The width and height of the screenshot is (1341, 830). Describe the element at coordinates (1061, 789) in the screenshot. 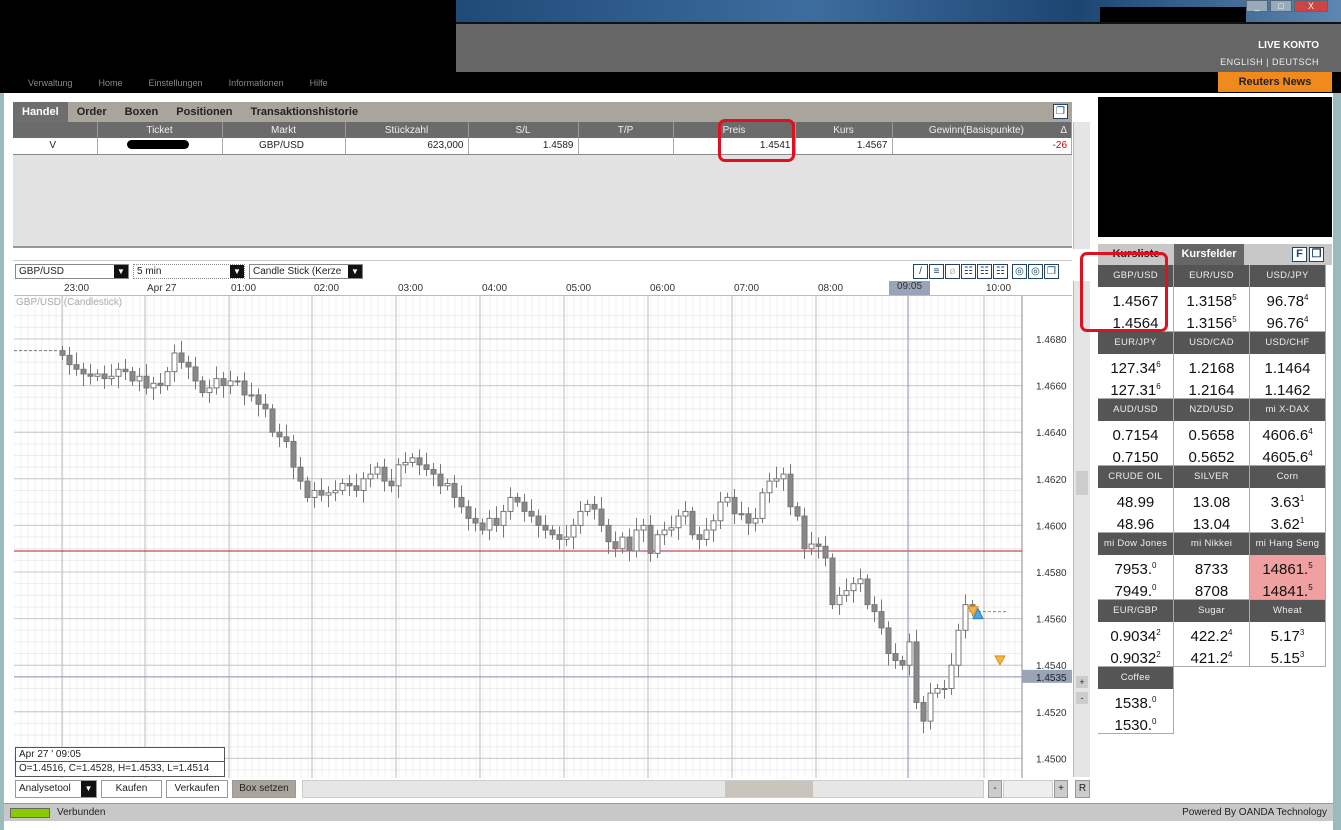

I see `zoom-plus-button: +` at that location.